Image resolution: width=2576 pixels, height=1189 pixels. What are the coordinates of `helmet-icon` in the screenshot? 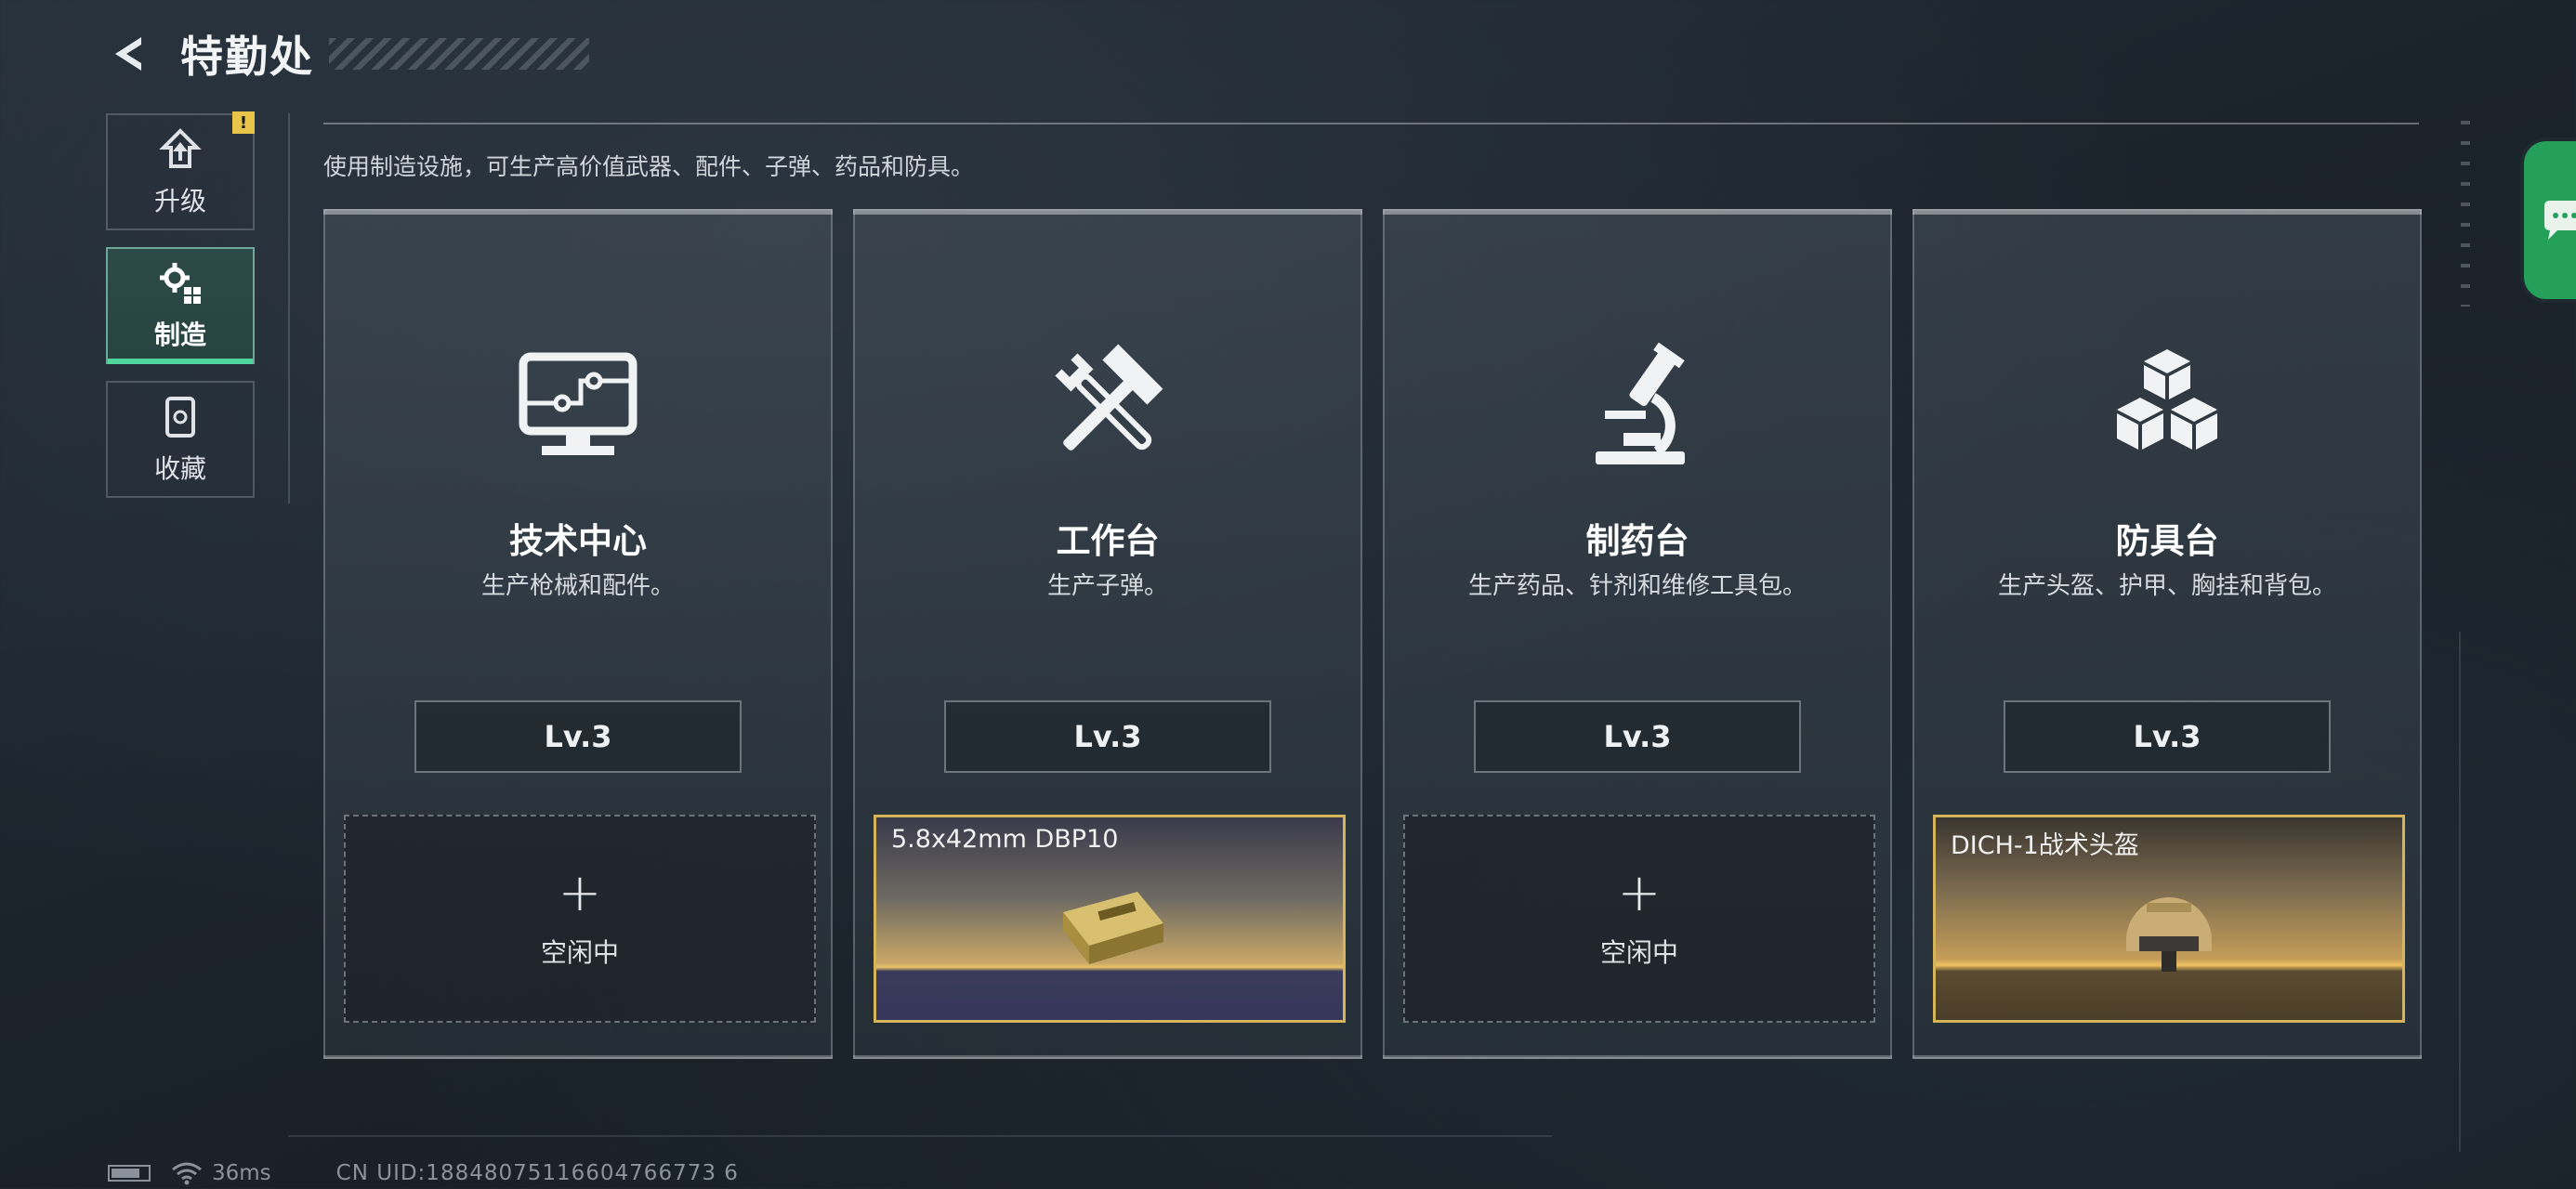 It's located at (2169, 935).